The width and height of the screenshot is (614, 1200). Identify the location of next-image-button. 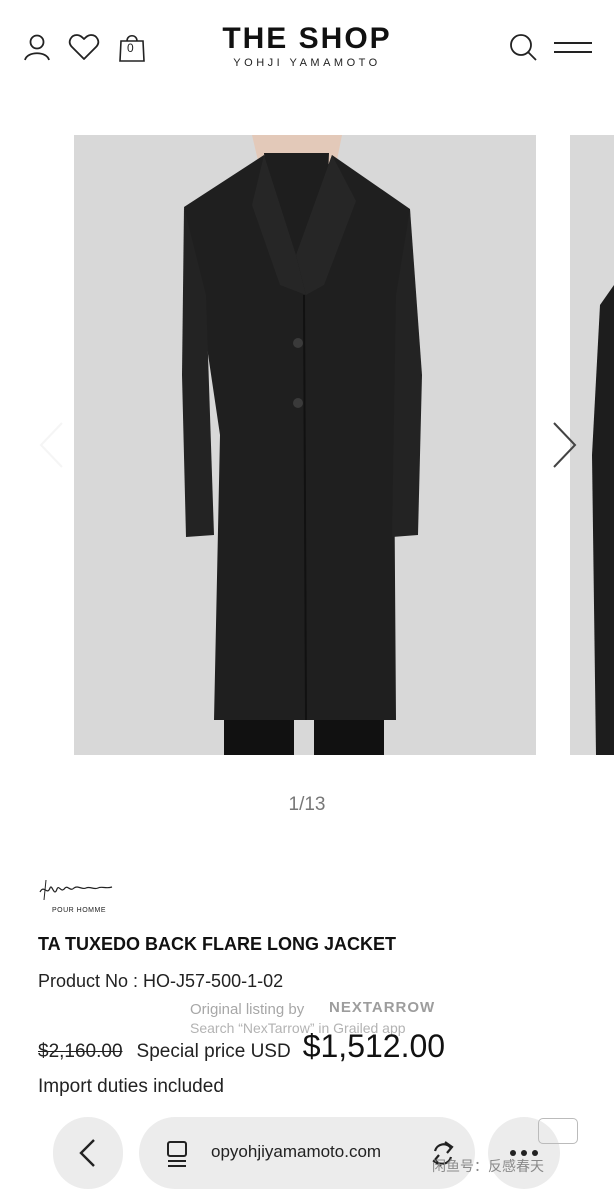
(565, 445).